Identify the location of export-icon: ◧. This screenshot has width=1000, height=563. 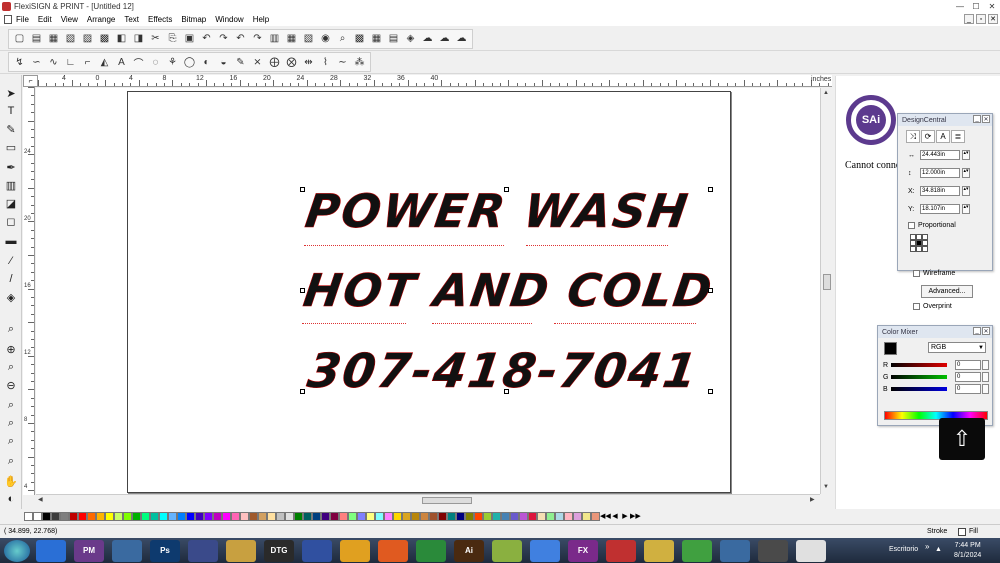
(121, 38).